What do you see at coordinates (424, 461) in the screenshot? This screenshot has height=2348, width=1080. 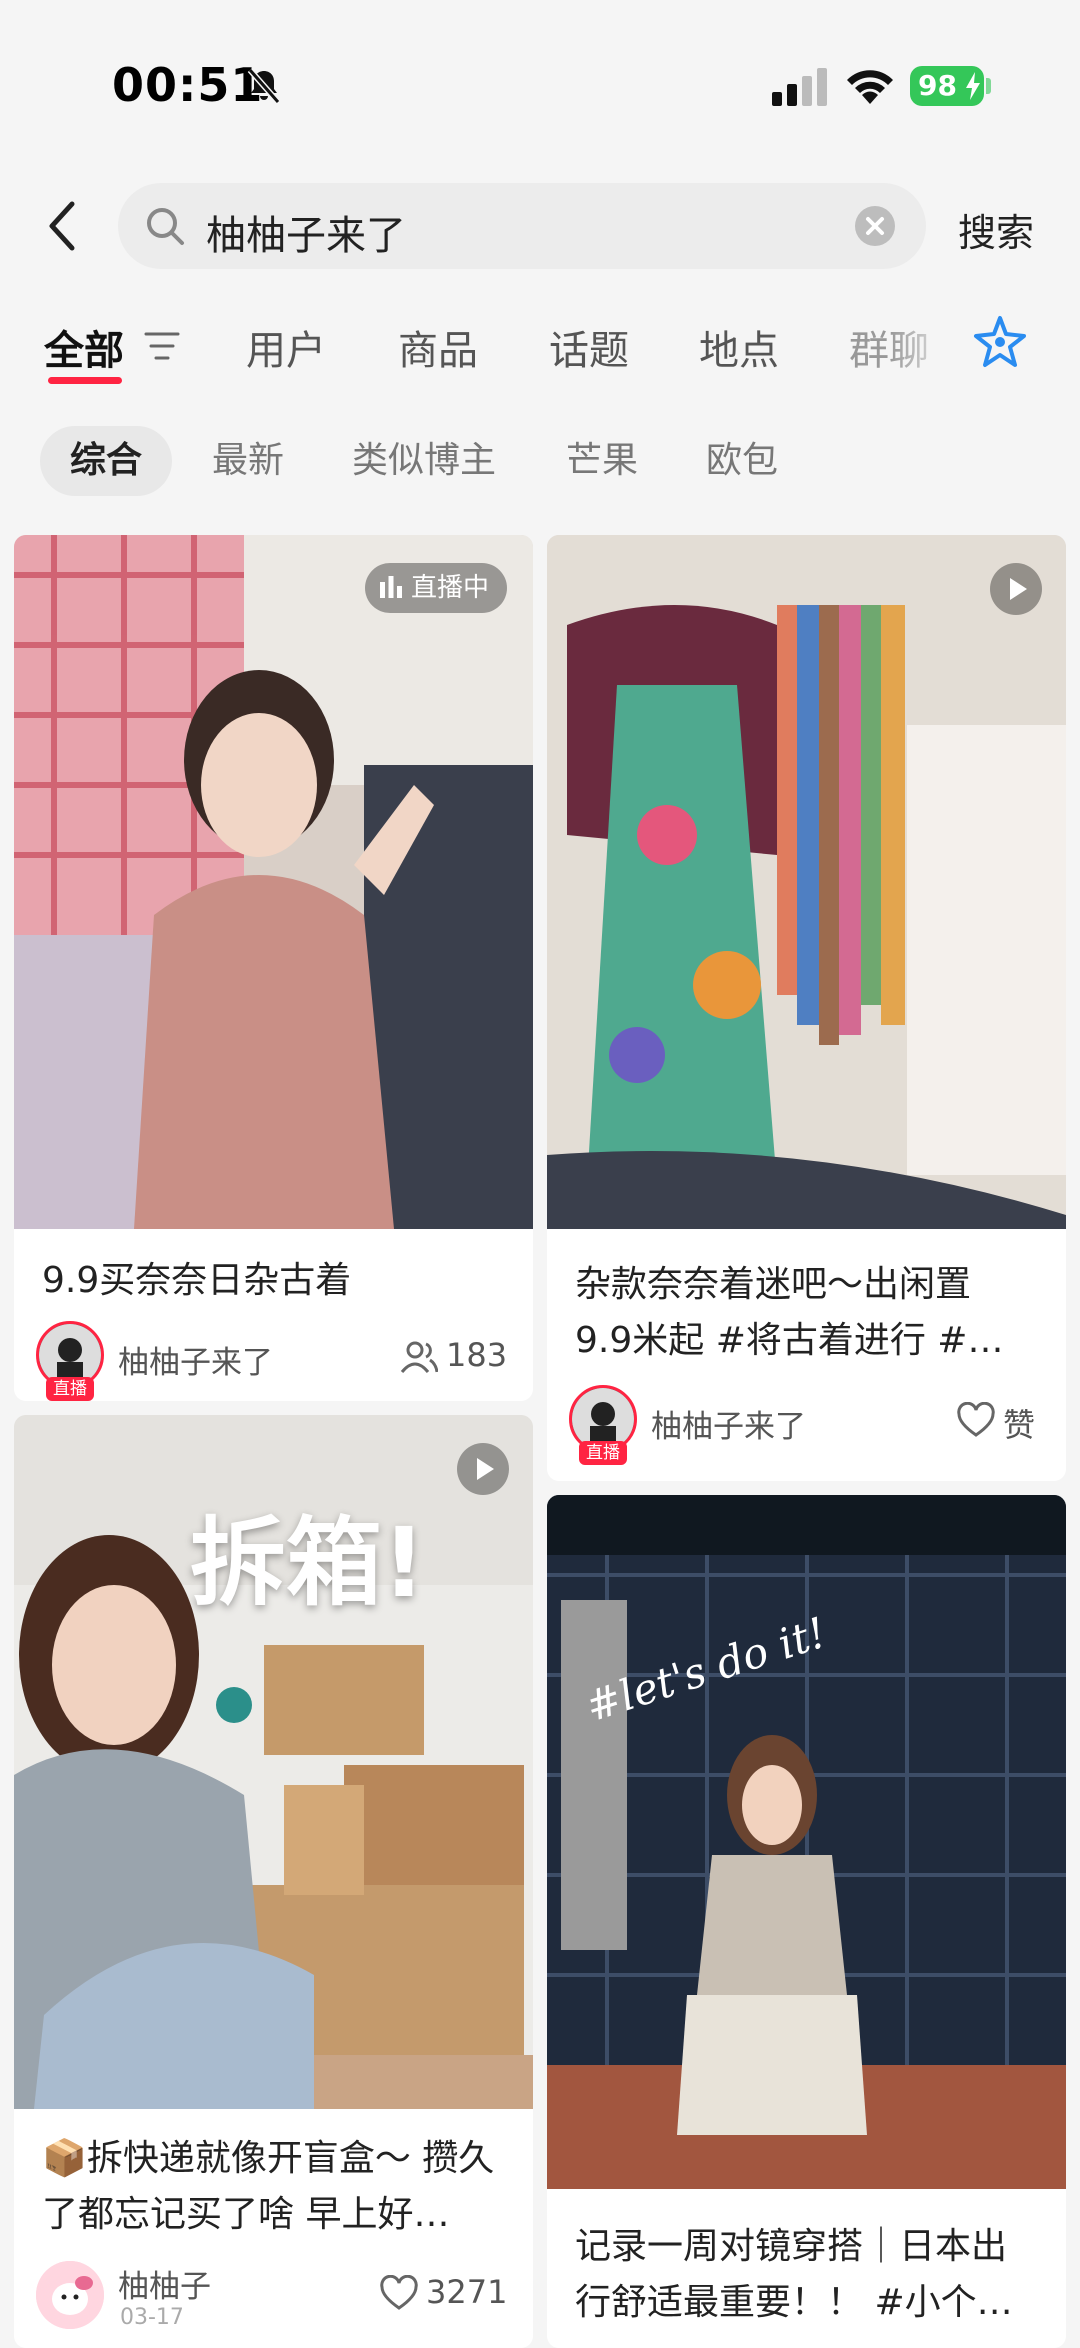 I see `chip-similar-bloggers: 类似博主` at bounding box center [424, 461].